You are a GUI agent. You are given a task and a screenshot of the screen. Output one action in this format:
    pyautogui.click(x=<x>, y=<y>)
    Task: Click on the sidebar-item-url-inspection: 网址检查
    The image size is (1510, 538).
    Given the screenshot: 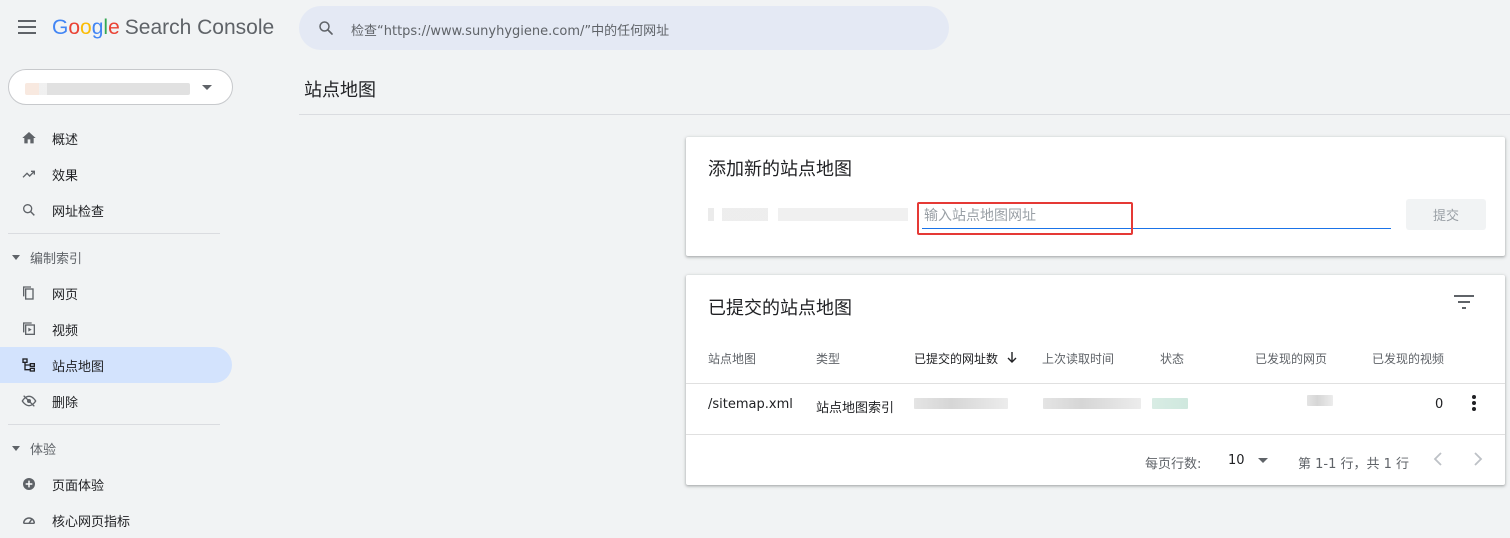 What is the action you would take?
    pyautogui.click(x=120, y=210)
    